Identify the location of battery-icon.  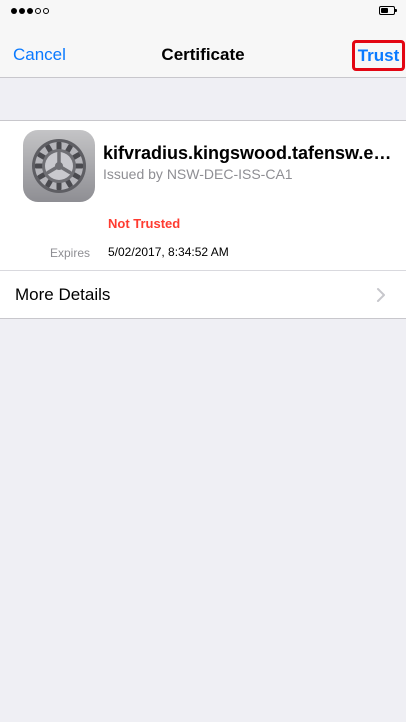
(388, 10).